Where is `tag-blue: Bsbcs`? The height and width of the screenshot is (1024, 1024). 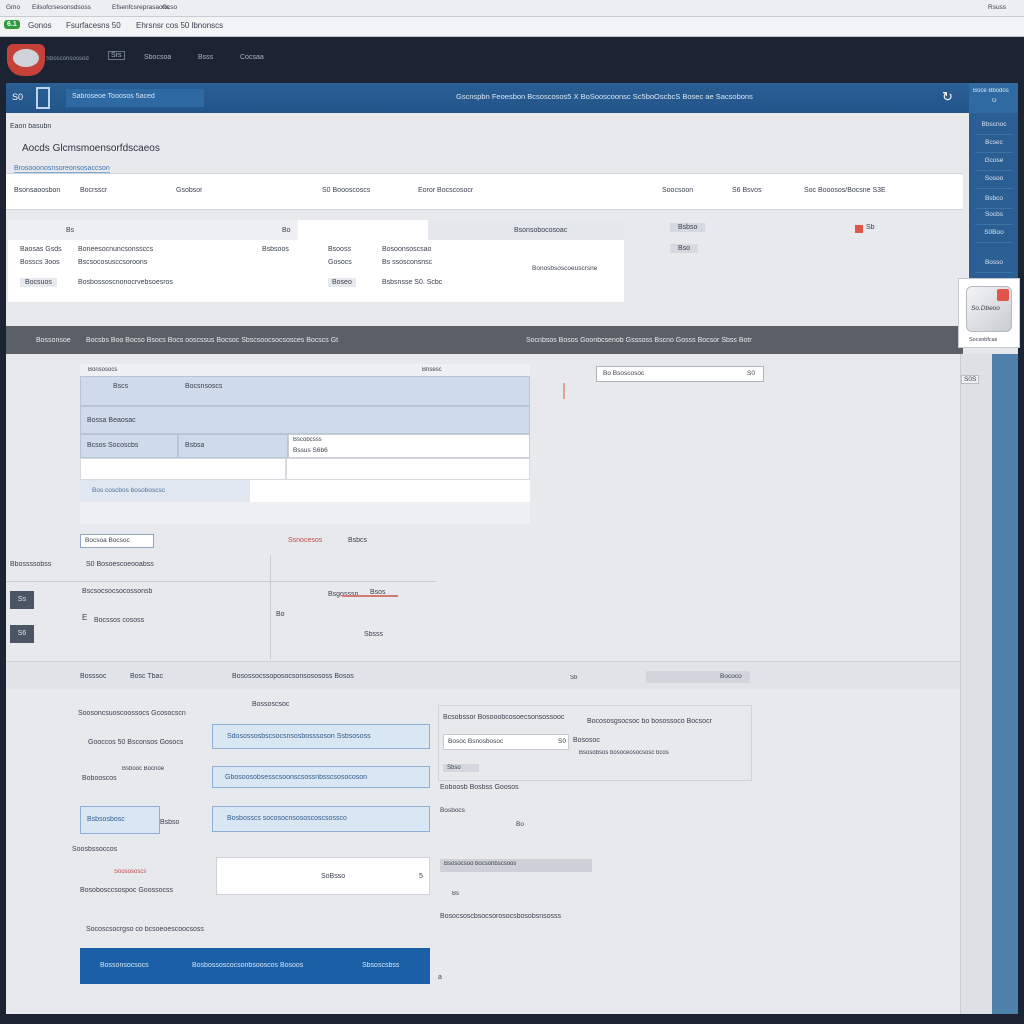
tag-blue: Bsbcs is located at coordinates (357, 540).